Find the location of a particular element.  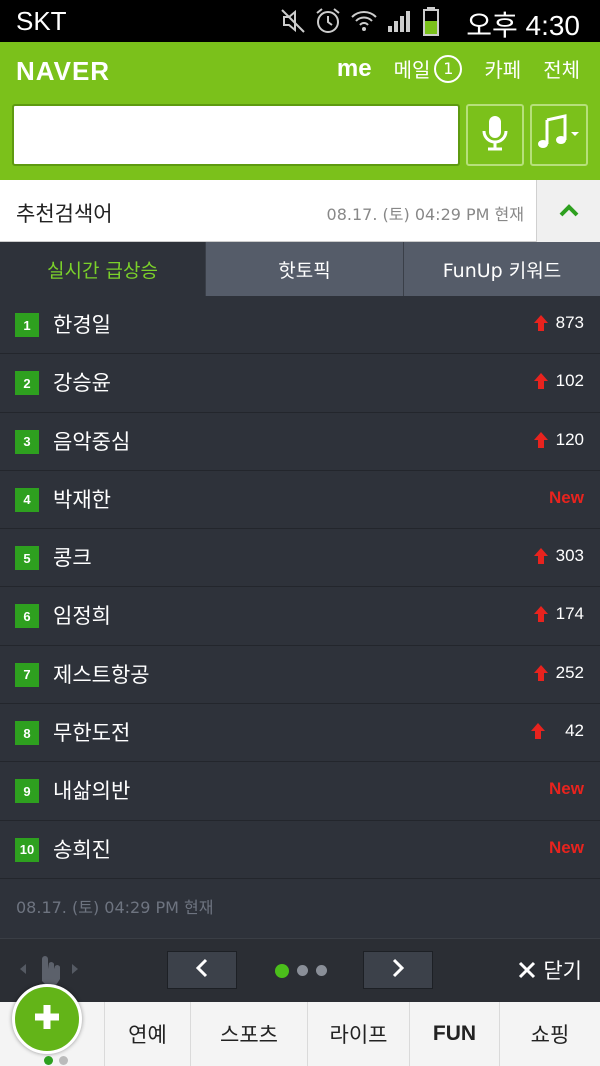

voice-search-button is located at coordinates (495, 135).